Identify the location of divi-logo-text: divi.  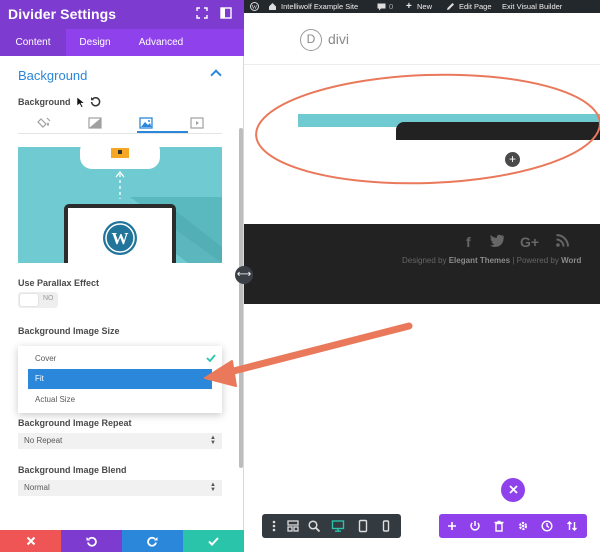
(338, 39).